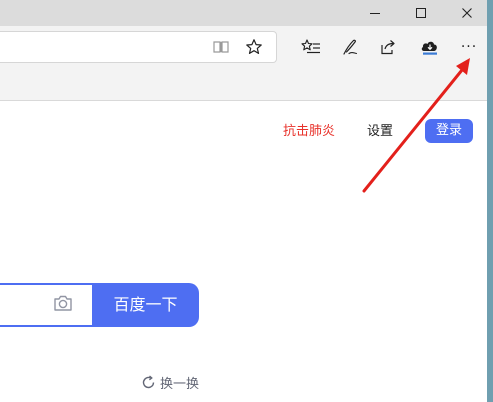 The image size is (493, 402). What do you see at coordinates (380, 132) in the screenshot?
I see `settings-link: 设置` at bounding box center [380, 132].